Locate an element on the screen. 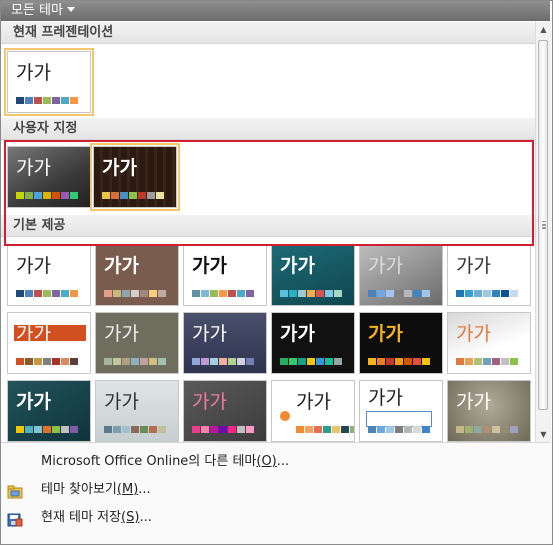 Image resolution: width=553 pixels, height=545 pixels. theme-builtin-9: 가가 is located at coordinates (225, 343).